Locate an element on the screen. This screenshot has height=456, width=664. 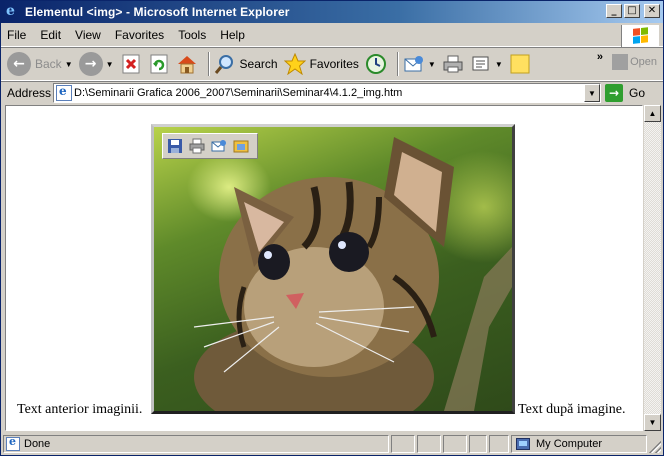
mail-button: ▼ is located at coordinates (419, 64).